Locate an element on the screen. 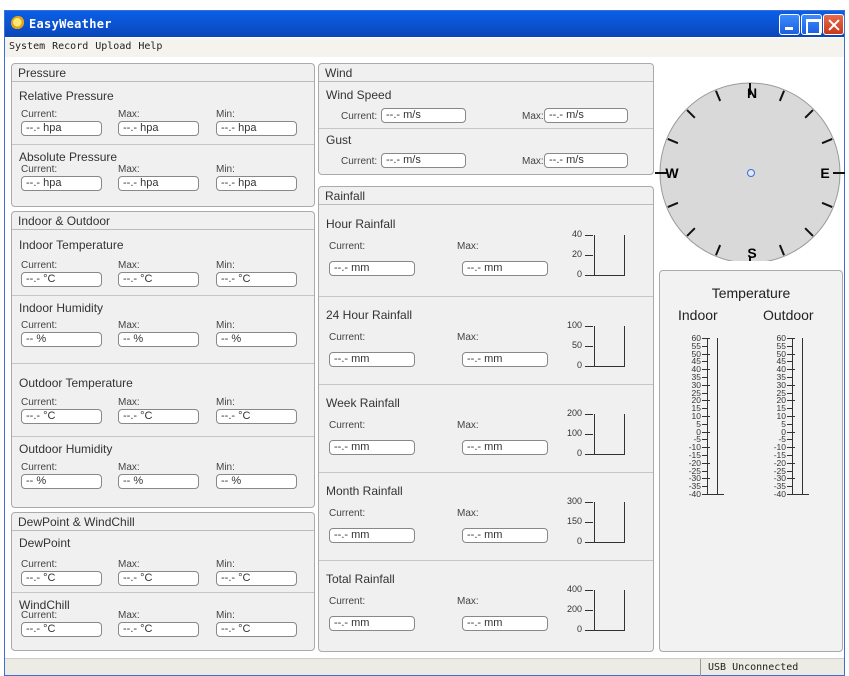 The width and height of the screenshot is (849, 676). absolute-pressure-max: --.- hpa is located at coordinates (158, 183).